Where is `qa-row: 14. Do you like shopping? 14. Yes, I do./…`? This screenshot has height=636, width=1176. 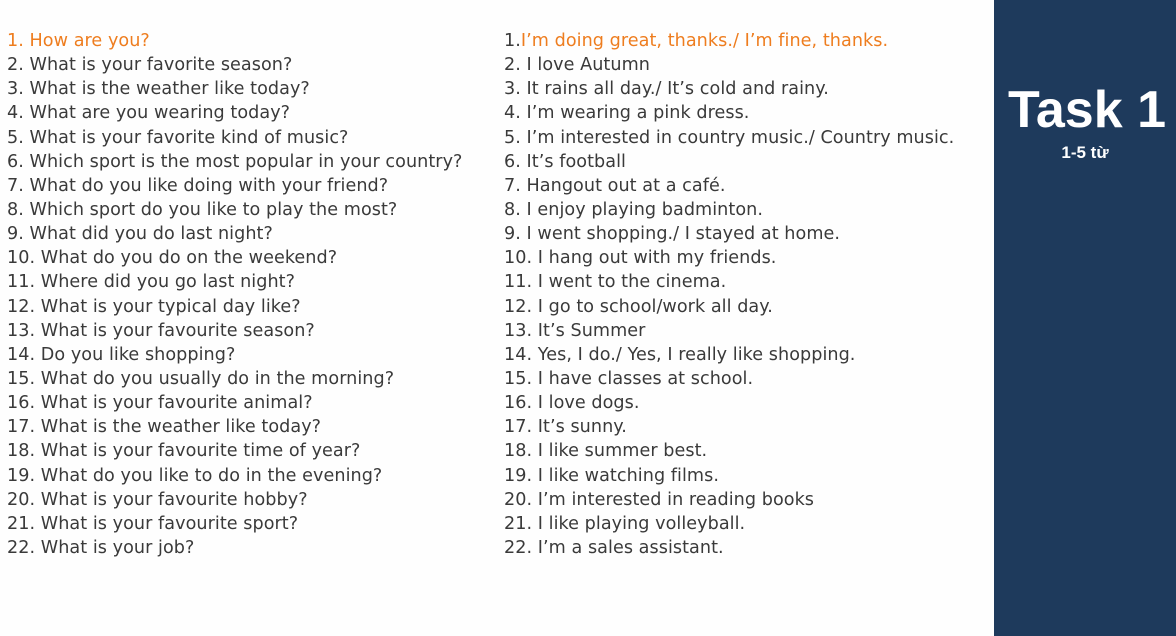 qa-row: 14. Do you like shopping? 14. Yes, I do./… is located at coordinates (499, 355).